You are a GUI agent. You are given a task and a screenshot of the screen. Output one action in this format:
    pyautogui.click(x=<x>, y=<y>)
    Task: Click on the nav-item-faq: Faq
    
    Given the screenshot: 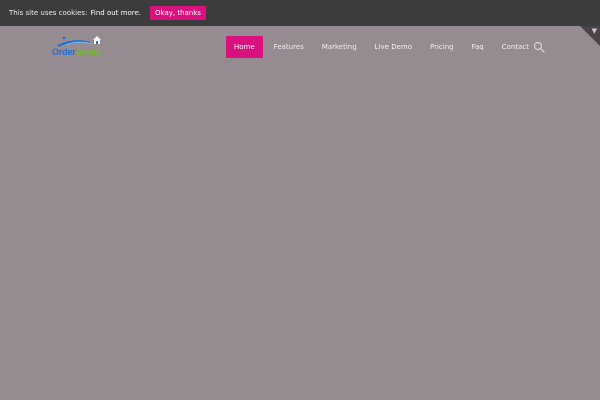 What is the action you would take?
    pyautogui.click(x=478, y=47)
    